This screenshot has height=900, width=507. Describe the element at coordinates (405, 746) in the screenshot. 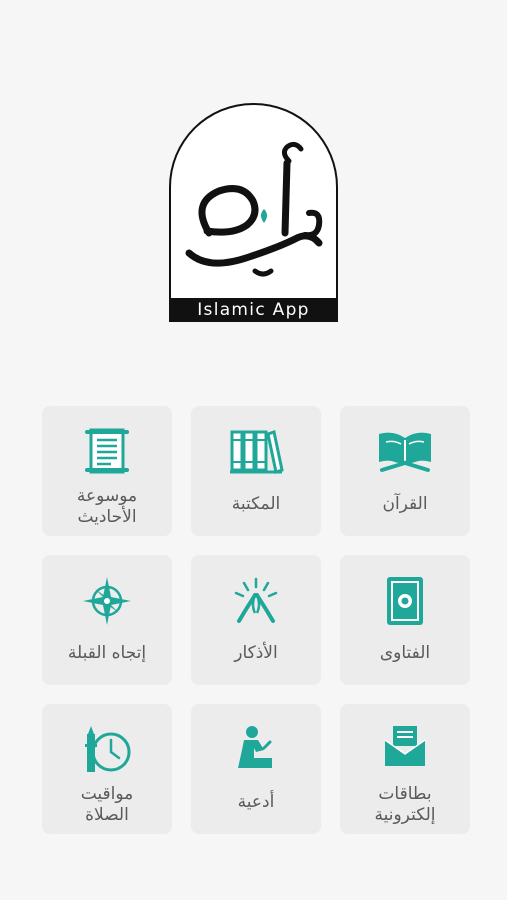

I see `envelope-card-icon` at that location.